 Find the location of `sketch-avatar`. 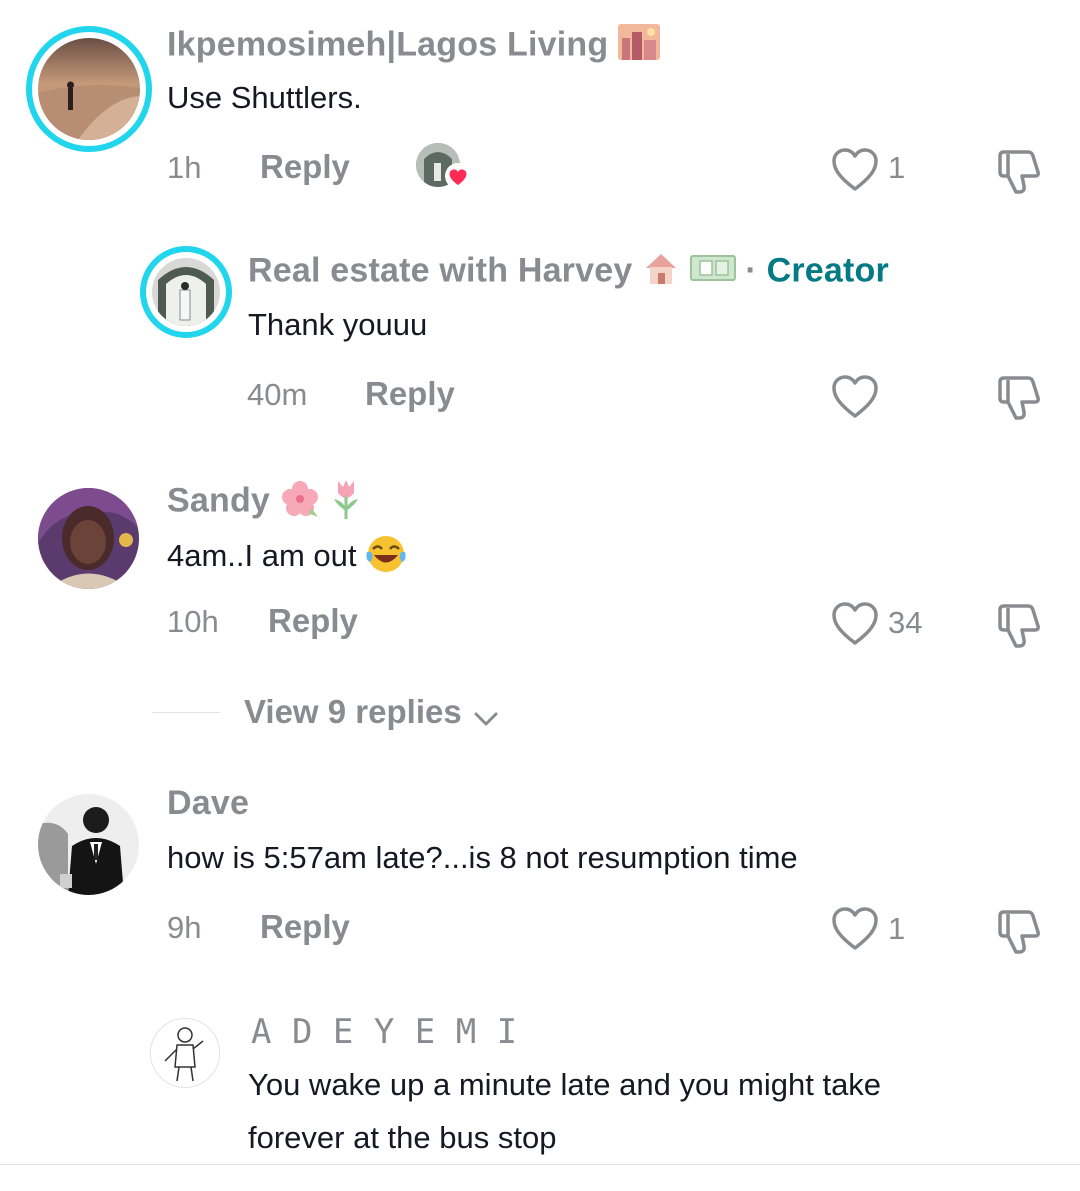

sketch-avatar is located at coordinates (185, 1053).